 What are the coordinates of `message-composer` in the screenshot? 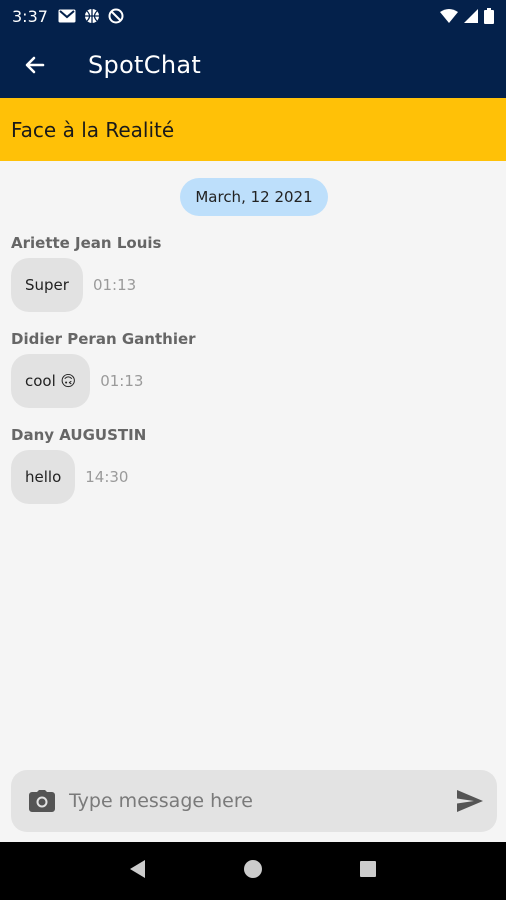 It's located at (254, 801).